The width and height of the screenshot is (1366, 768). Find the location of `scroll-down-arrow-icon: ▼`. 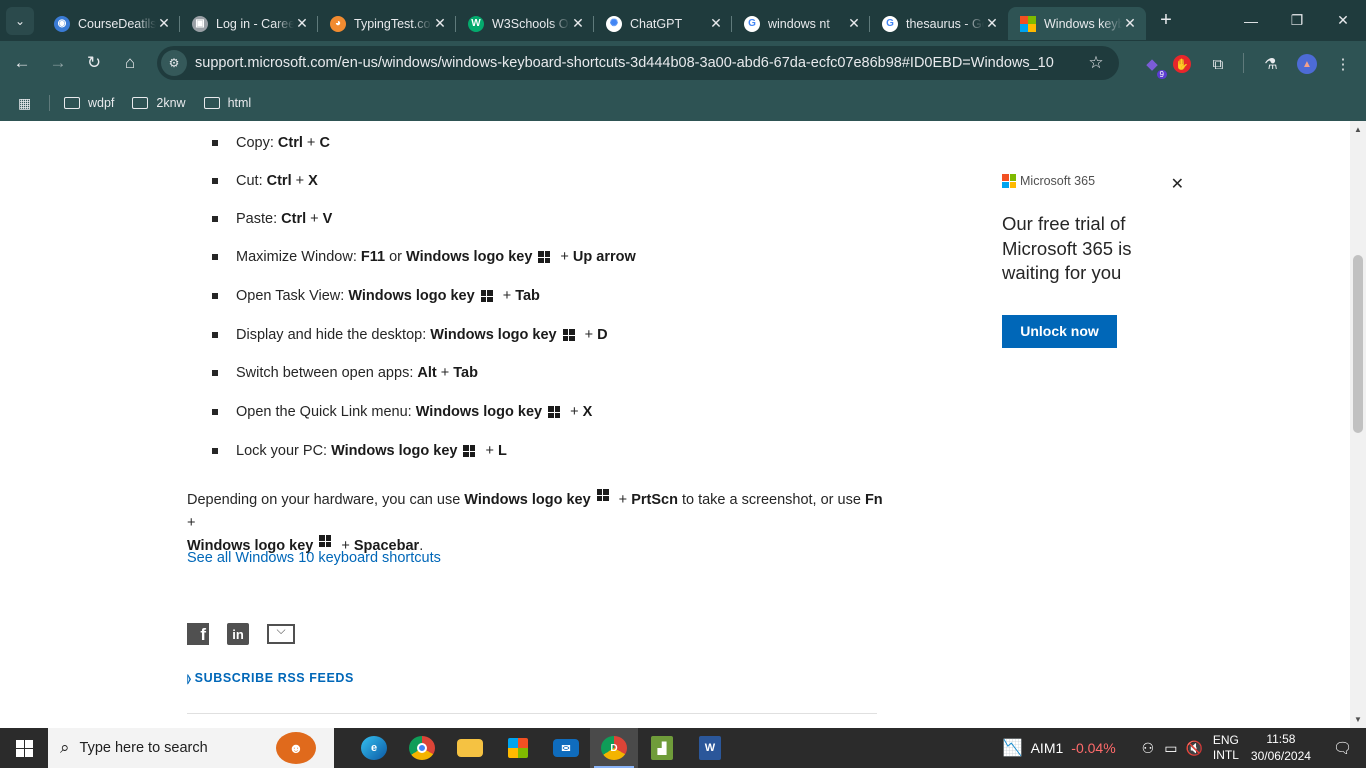

scroll-down-arrow-icon: ▼ is located at coordinates (1358, 719).